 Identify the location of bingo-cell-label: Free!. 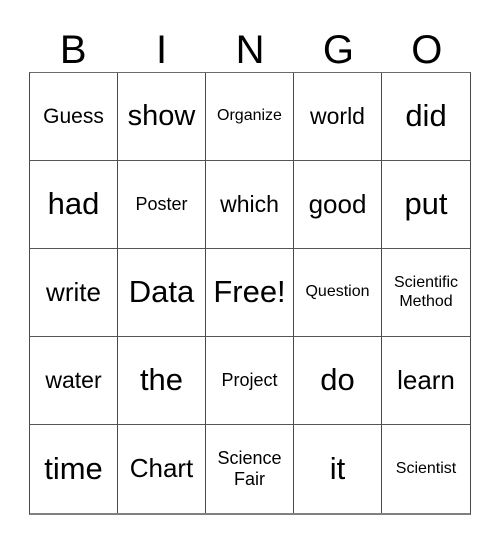
(249, 292).